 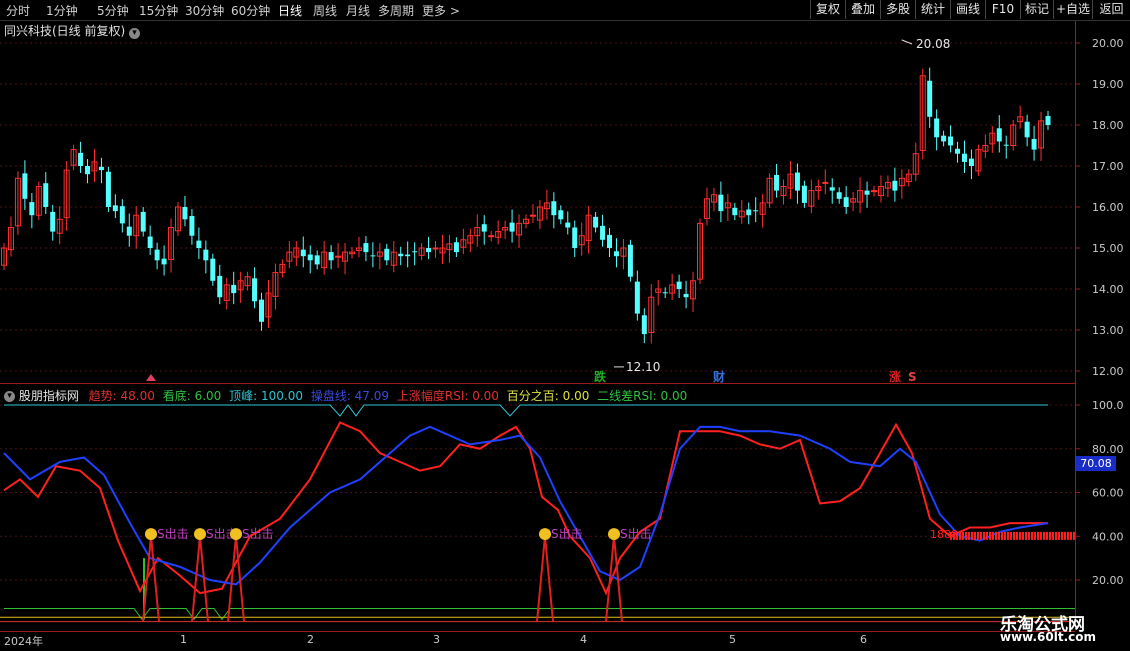 What do you see at coordinates (183, 639) in the screenshot?
I see `time-label-jan: 1` at bounding box center [183, 639].